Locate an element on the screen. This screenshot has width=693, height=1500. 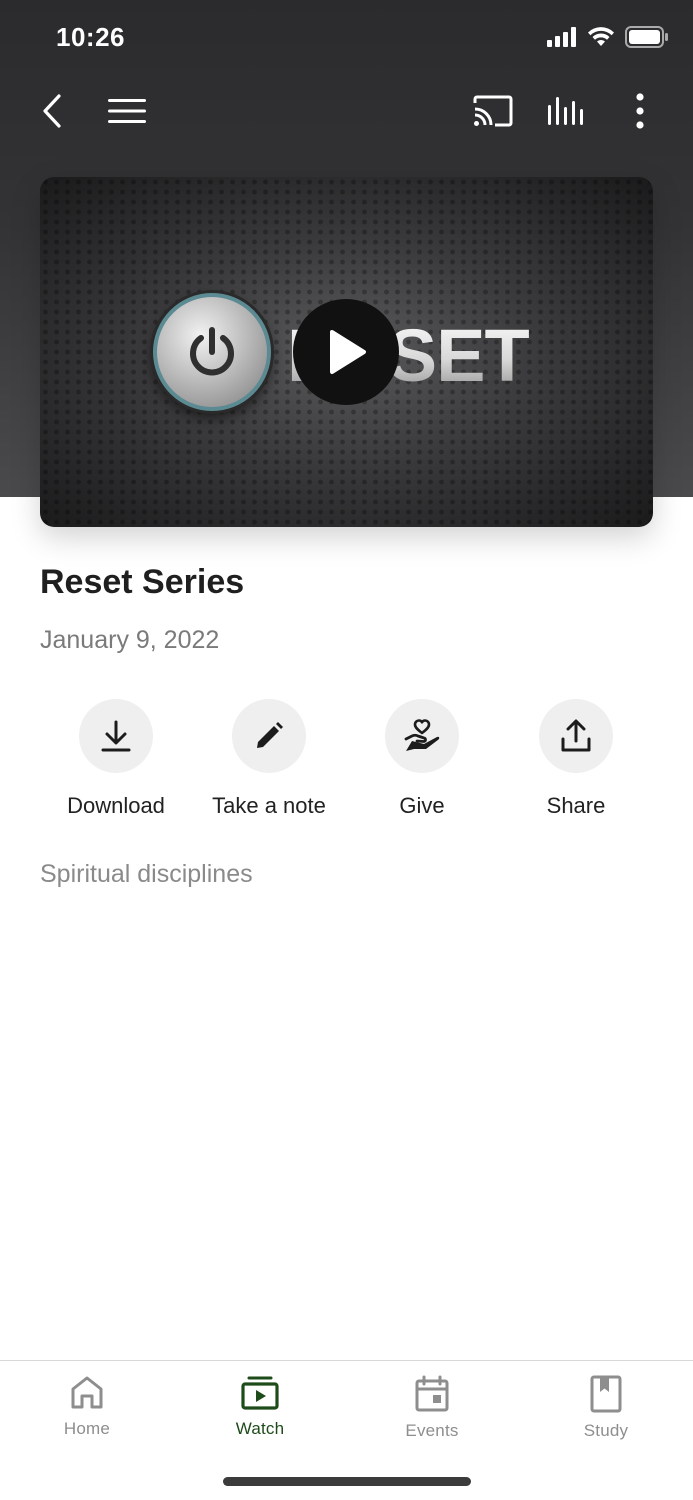
hand-heart-icon is located at coordinates (422, 735).